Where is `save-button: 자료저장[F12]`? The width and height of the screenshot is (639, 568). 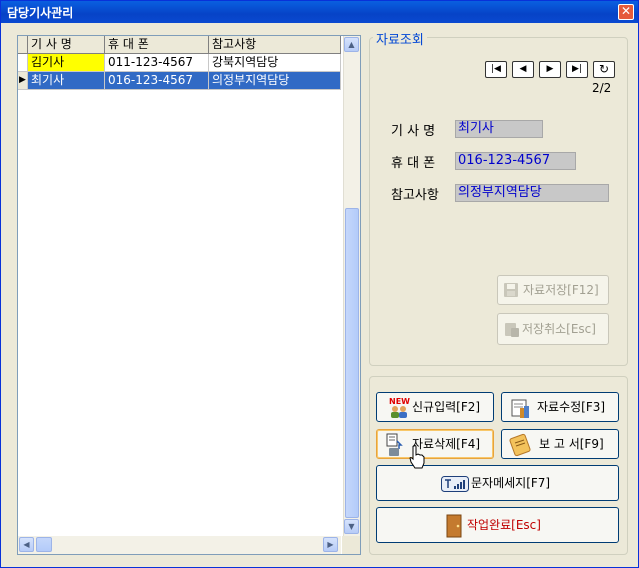 save-button: 자료저장[F12] is located at coordinates (553, 290).